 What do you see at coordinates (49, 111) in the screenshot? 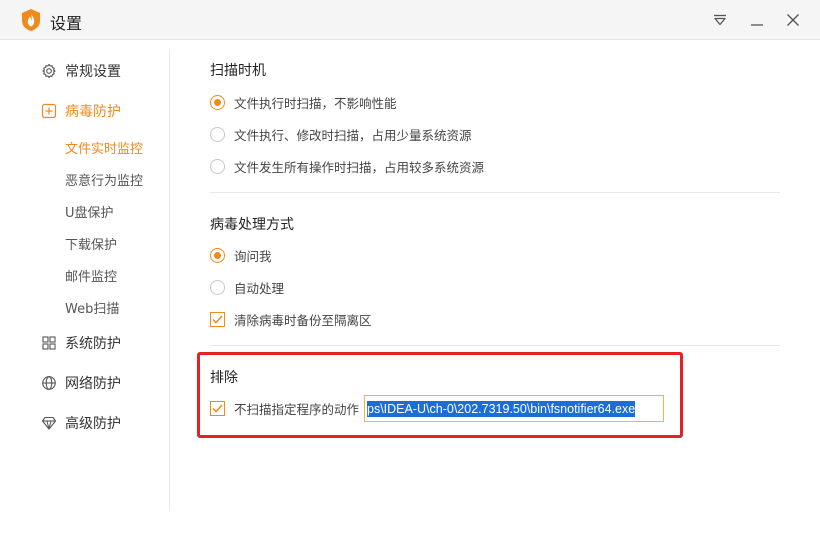
I see `plus-shield-icon` at bounding box center [49, 111].